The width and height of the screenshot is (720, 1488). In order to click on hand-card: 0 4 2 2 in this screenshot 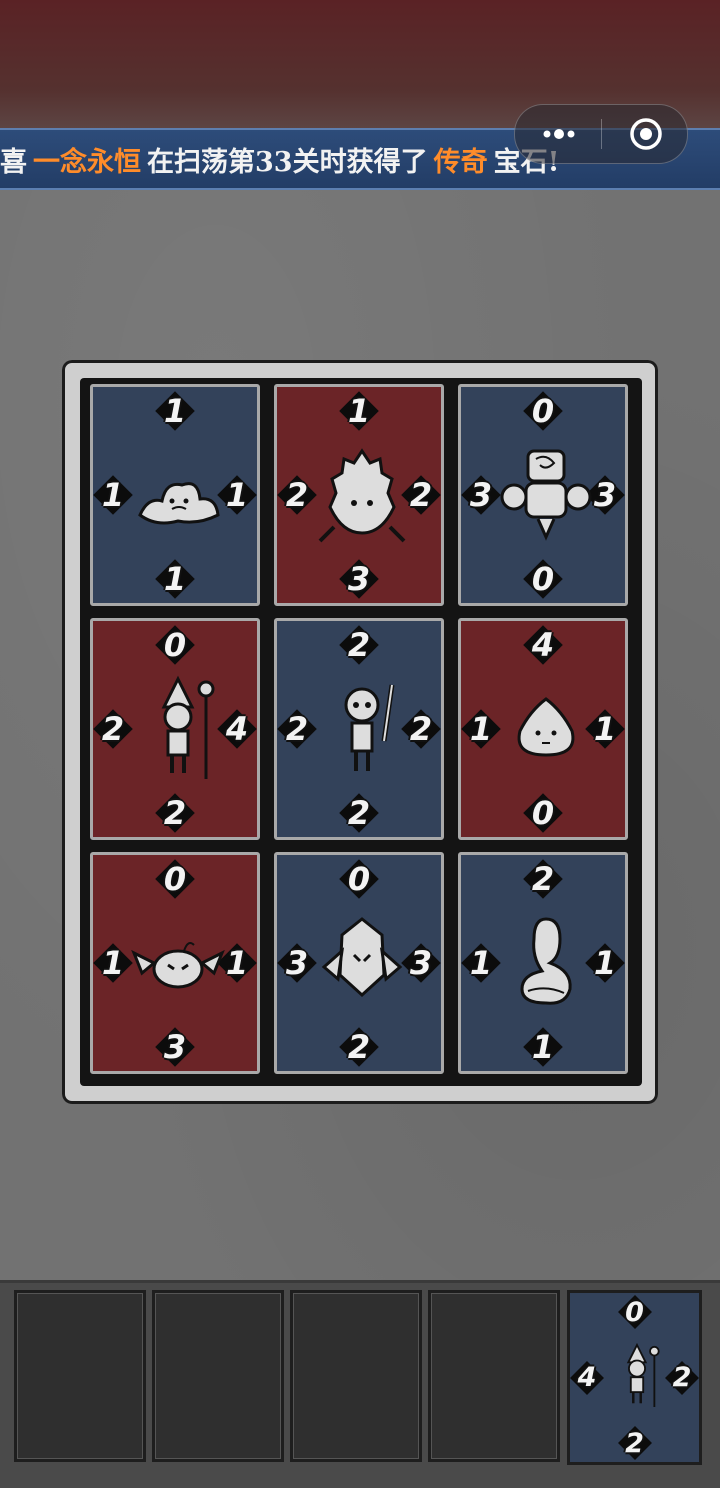, I will do `click(634, 1377)`.